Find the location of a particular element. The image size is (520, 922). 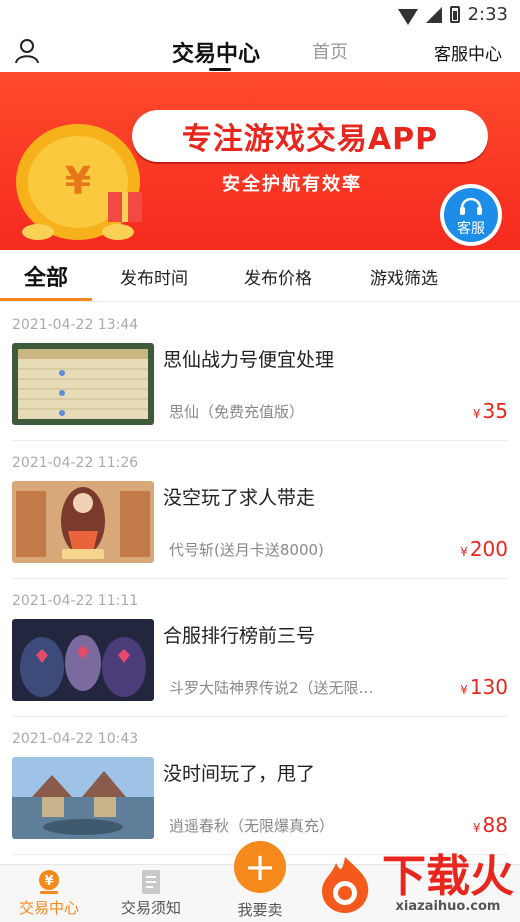

watermark: 下载火 xiazaihuo.com is located at coordinates (414, 884).